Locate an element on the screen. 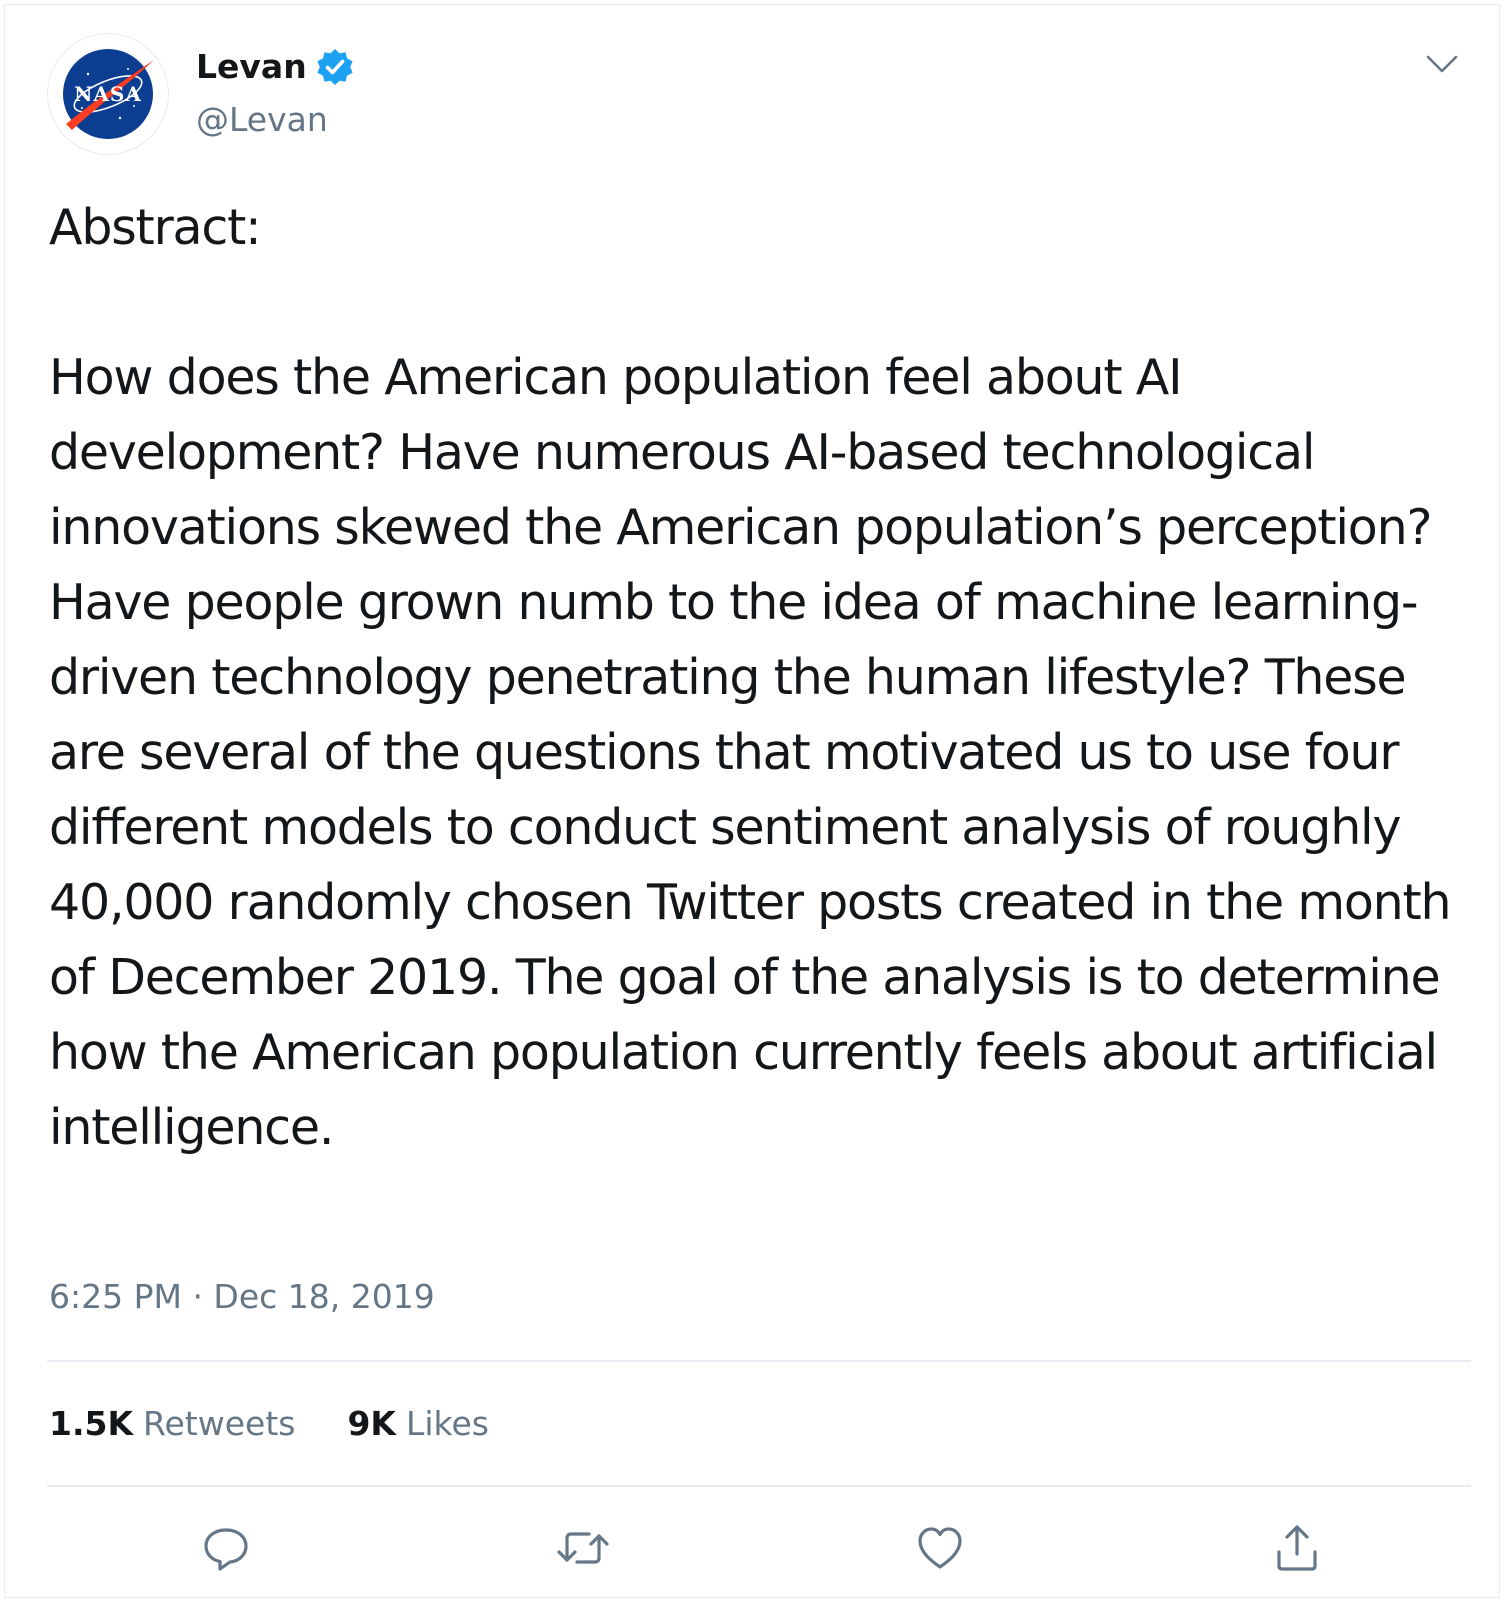 This screenshot has height=1604, width=1506. tweet-stats: 1.5K Retweets 9K Likes is located at coordinates (269, 1424).